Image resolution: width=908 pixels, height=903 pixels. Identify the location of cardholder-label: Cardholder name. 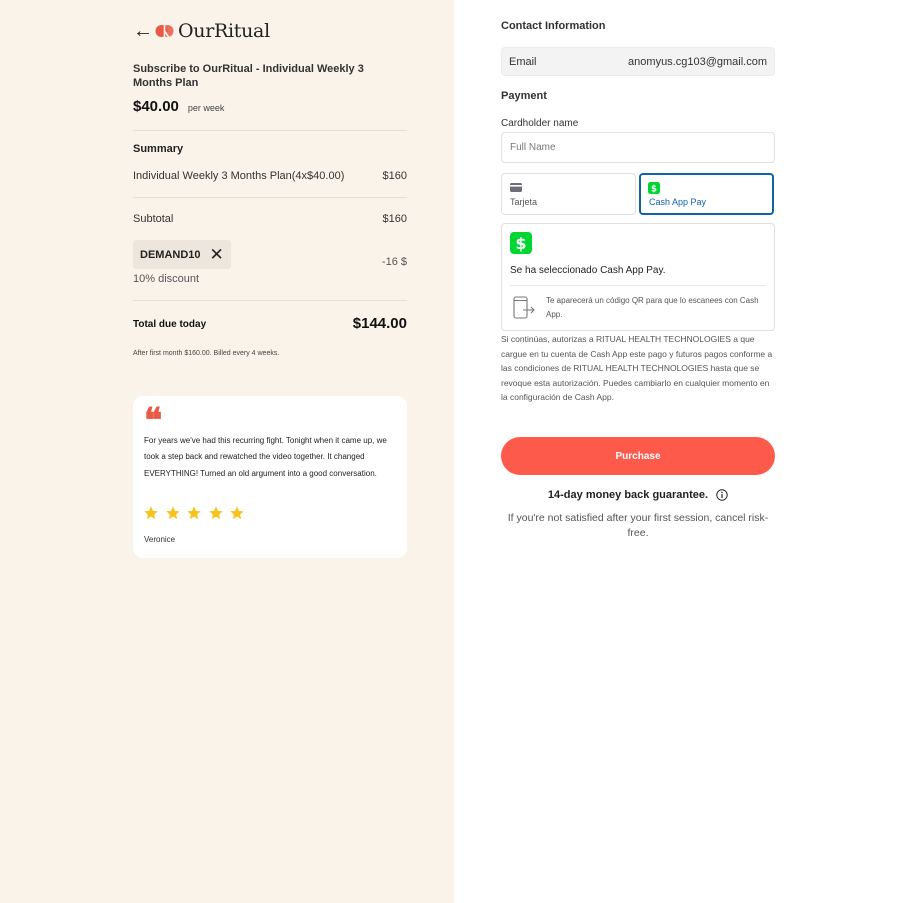
(540, 123).